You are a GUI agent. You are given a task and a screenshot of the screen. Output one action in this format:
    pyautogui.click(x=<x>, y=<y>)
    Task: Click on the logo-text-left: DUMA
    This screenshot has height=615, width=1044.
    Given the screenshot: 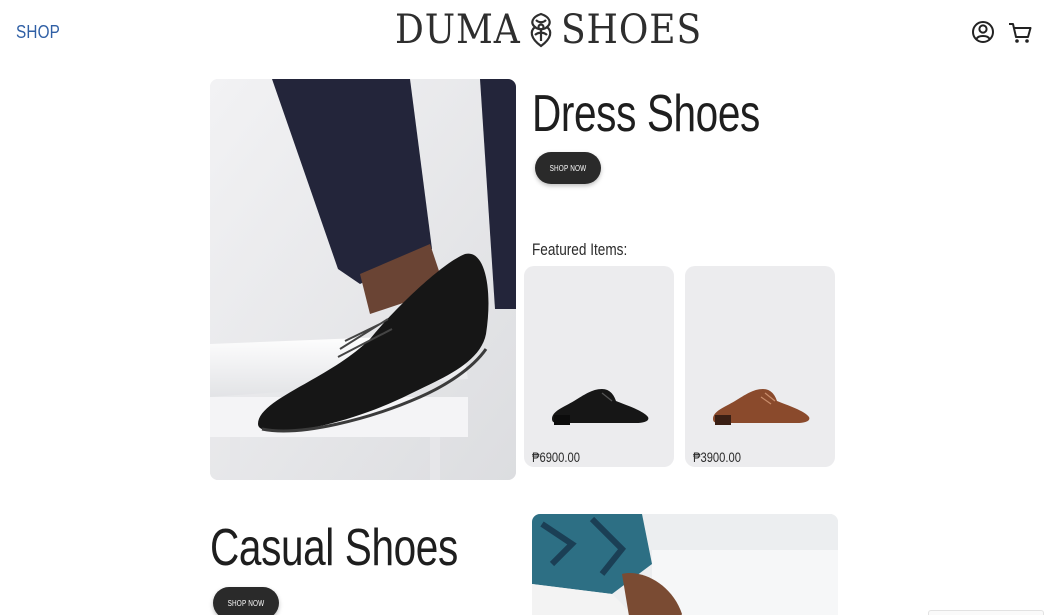 What is the action you would take?
    pyautogui.click(x=457, y=30)
    